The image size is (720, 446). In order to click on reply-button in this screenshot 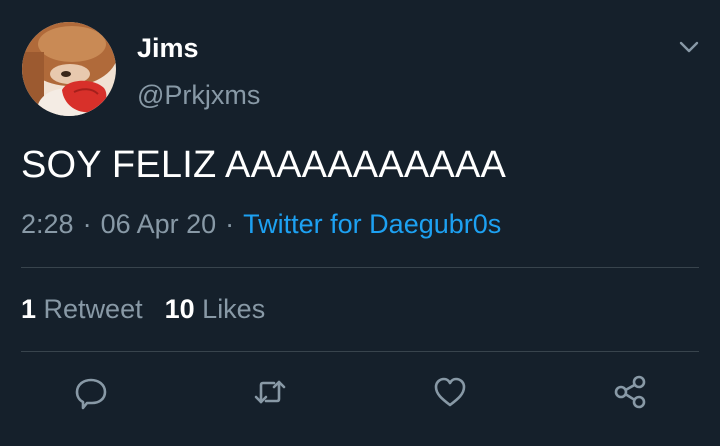, I will do `click(91, 392)`.